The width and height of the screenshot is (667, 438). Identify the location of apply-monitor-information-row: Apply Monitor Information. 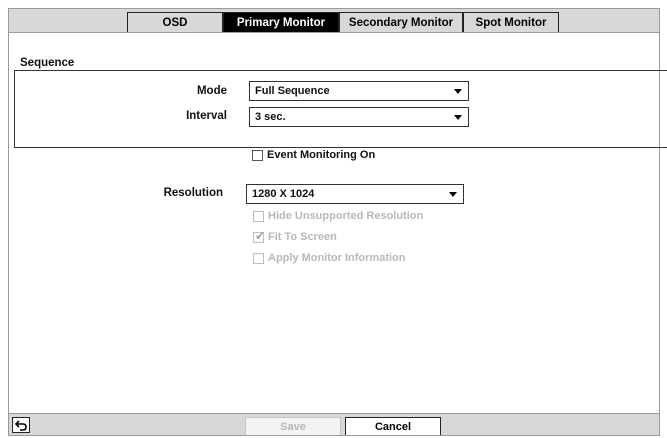
(329, 258).